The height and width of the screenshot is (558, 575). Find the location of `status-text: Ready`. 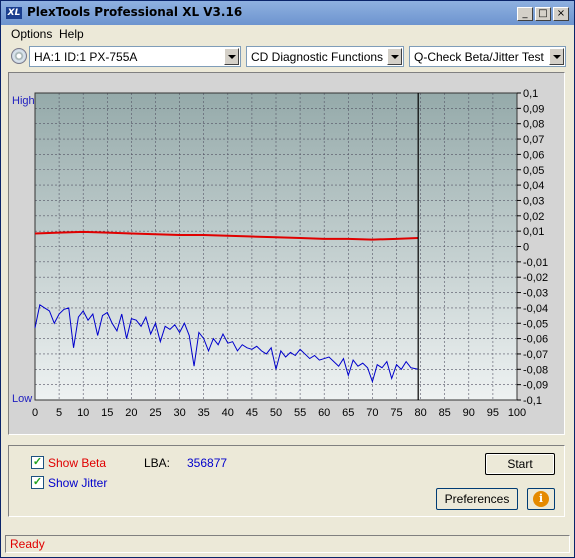

status-text: Ready is located at coordinates (27, 544).